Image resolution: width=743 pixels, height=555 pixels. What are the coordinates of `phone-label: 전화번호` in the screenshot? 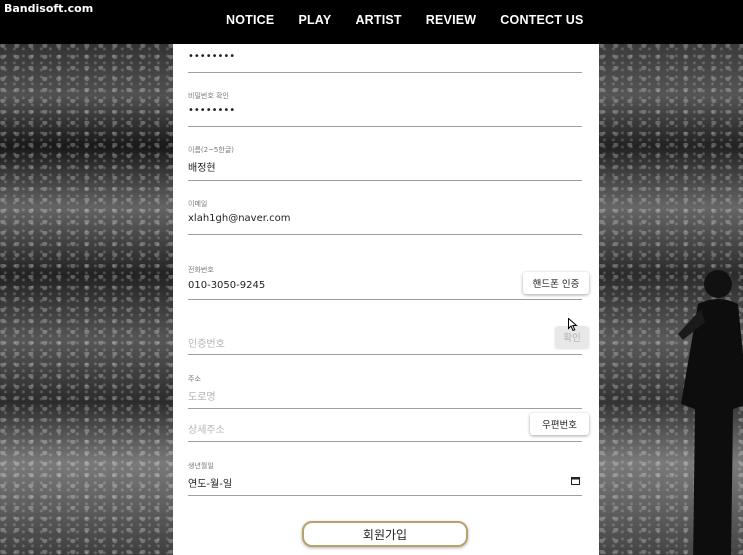 It's located at (201, 270).